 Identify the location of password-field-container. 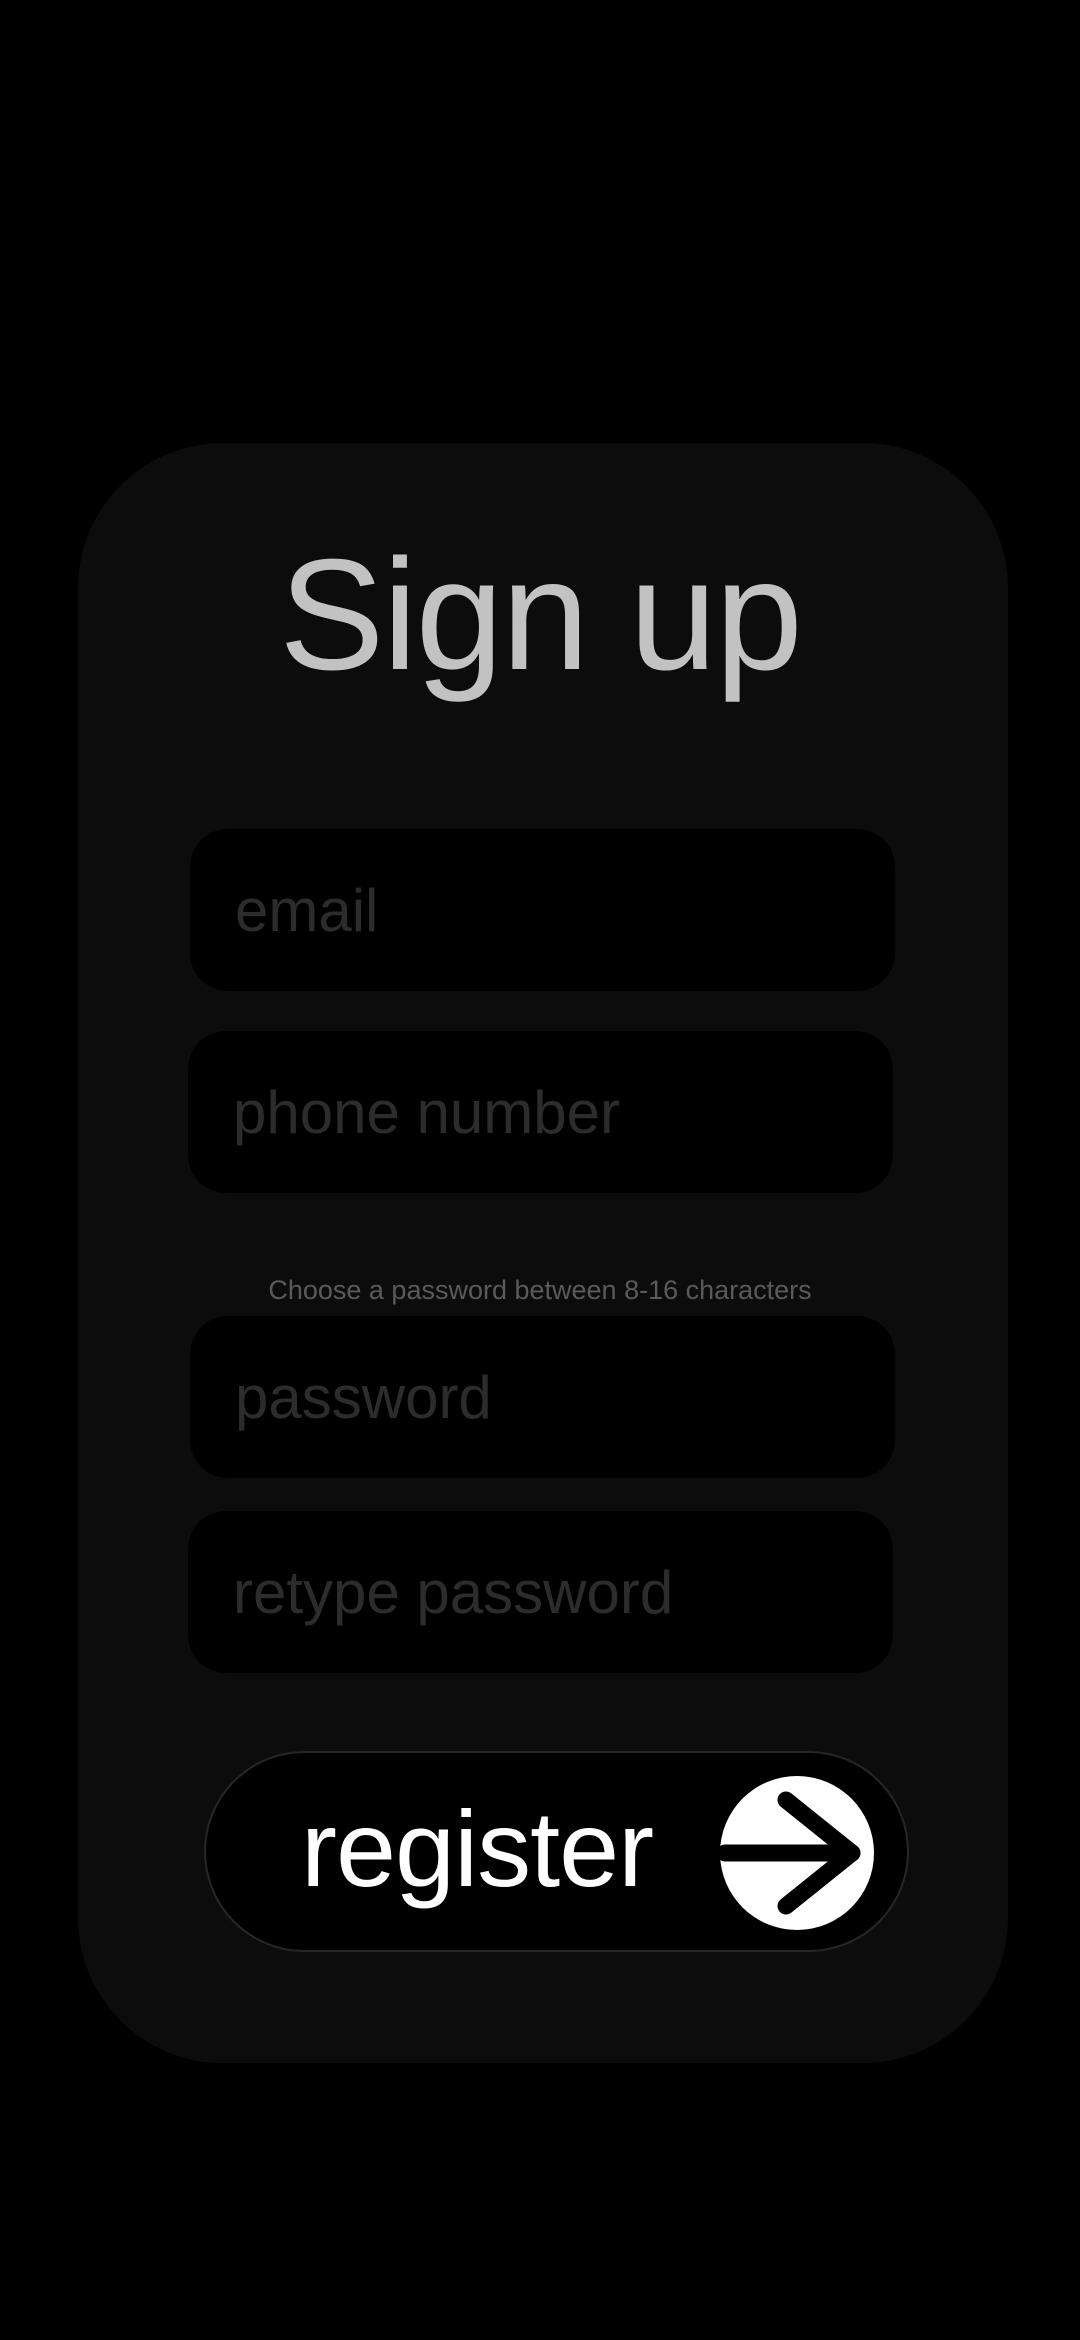
(542, 1397).